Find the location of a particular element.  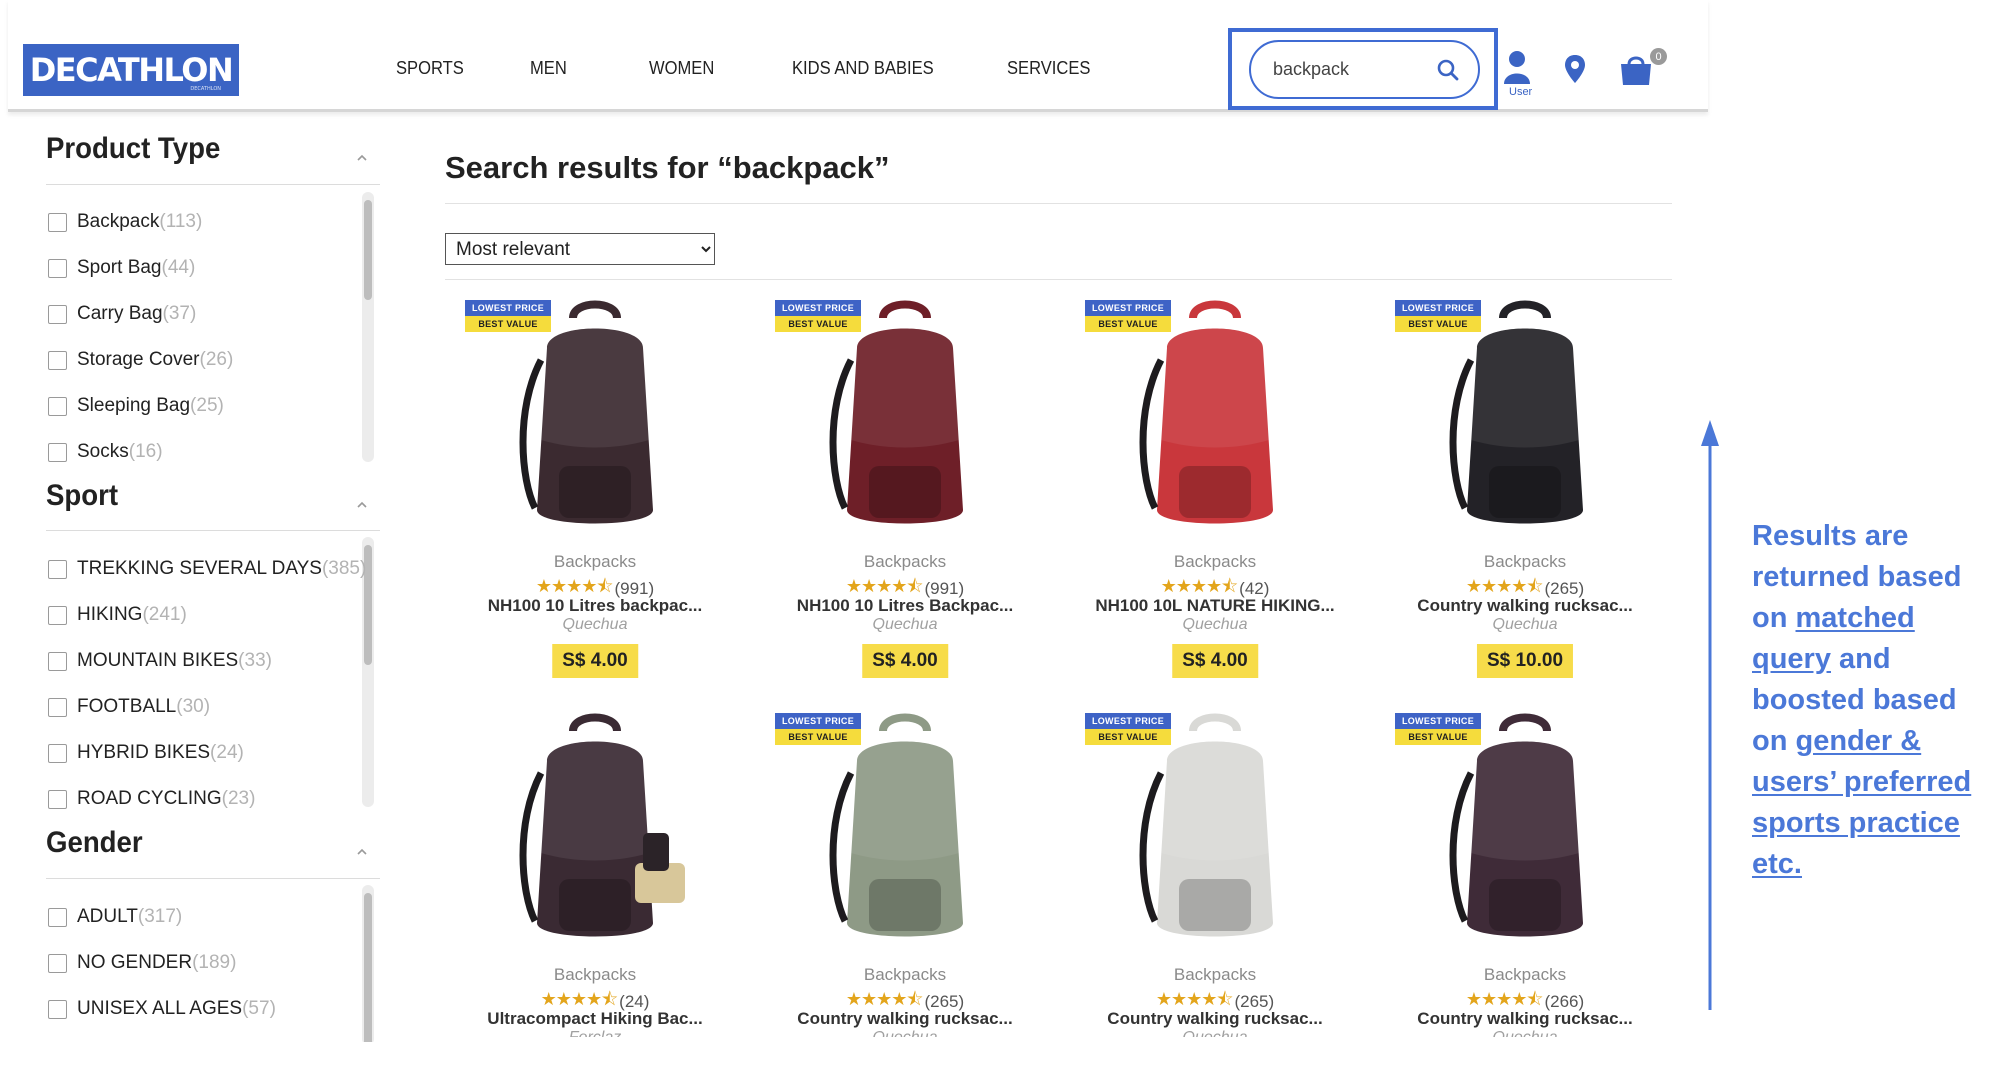

user-label: User is located at coordinates (1521, 92).